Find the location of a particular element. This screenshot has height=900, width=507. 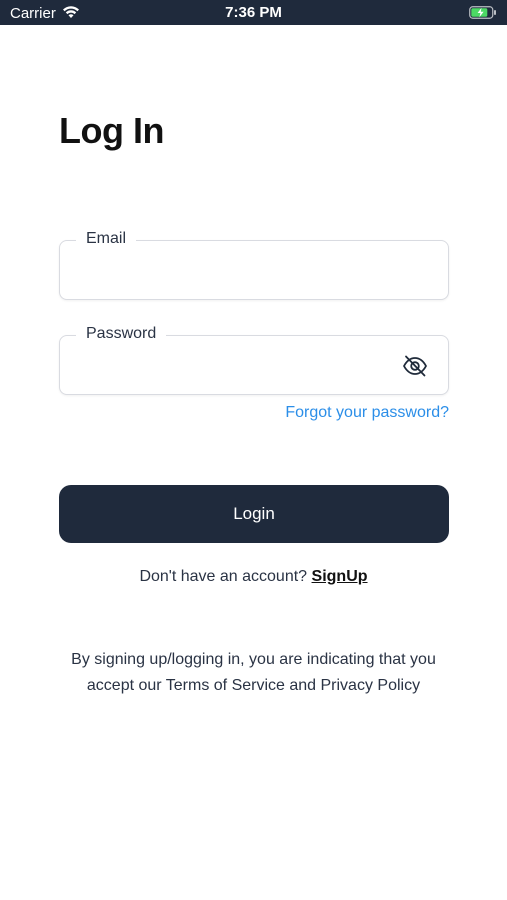

eye-off-icon is located at coordinates (415, 366).